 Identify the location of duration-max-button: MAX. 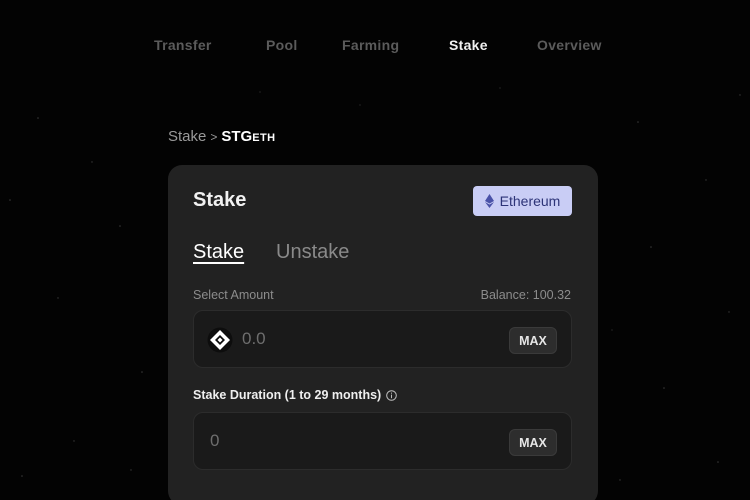
(533, 442).